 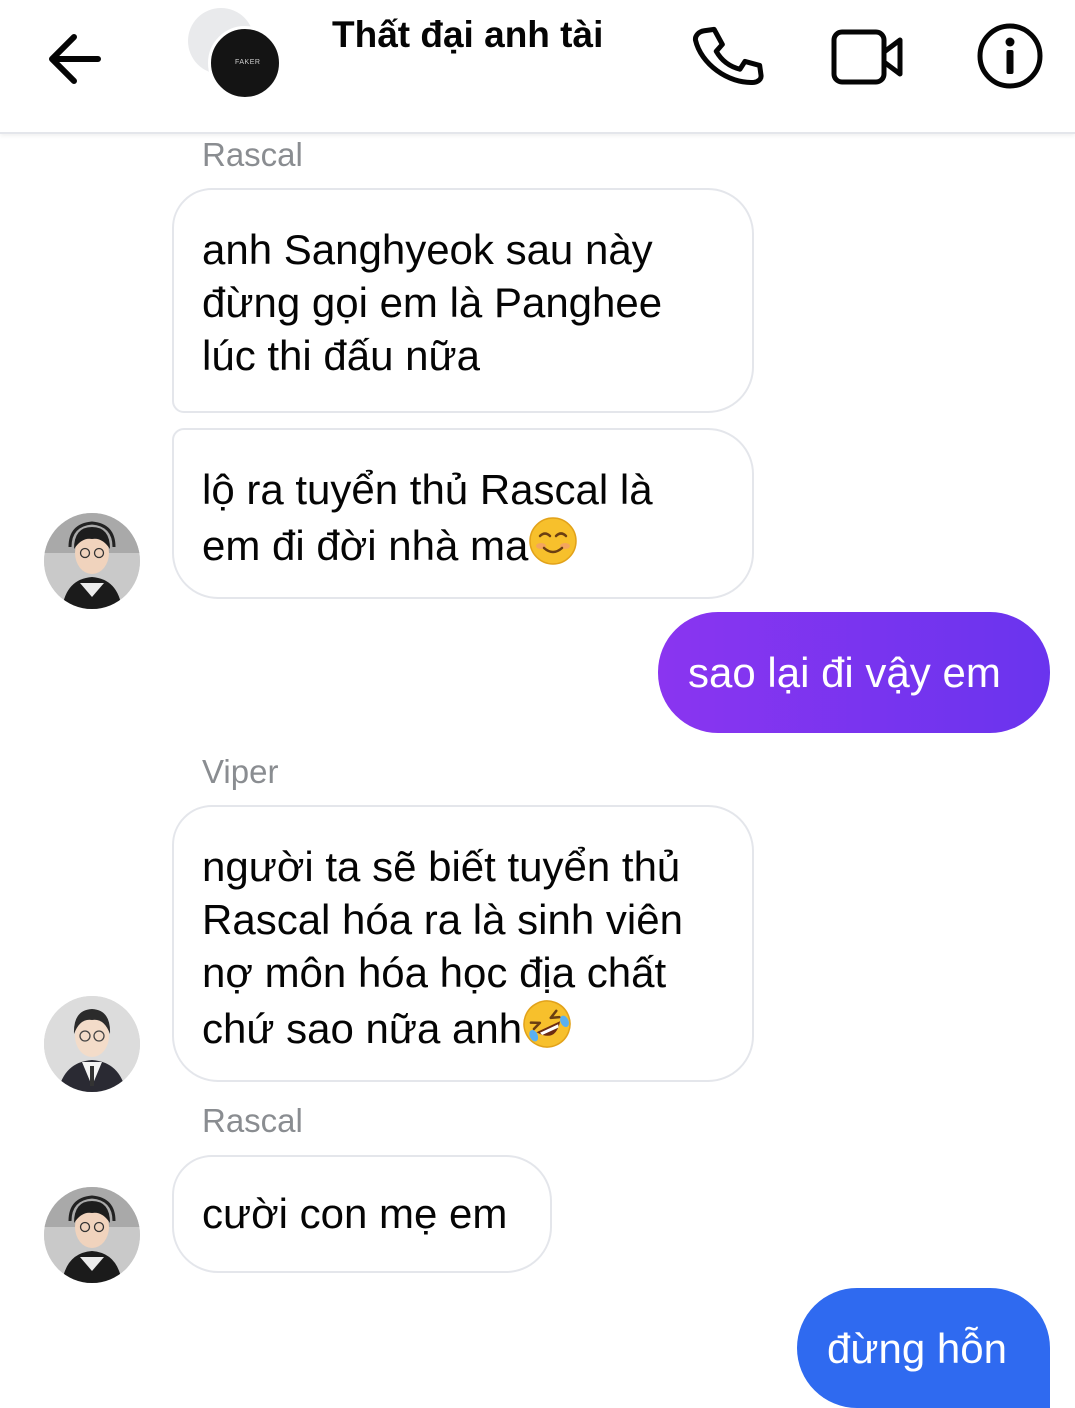 I want to click on video-camera-icon, so click(x=867, y=57).